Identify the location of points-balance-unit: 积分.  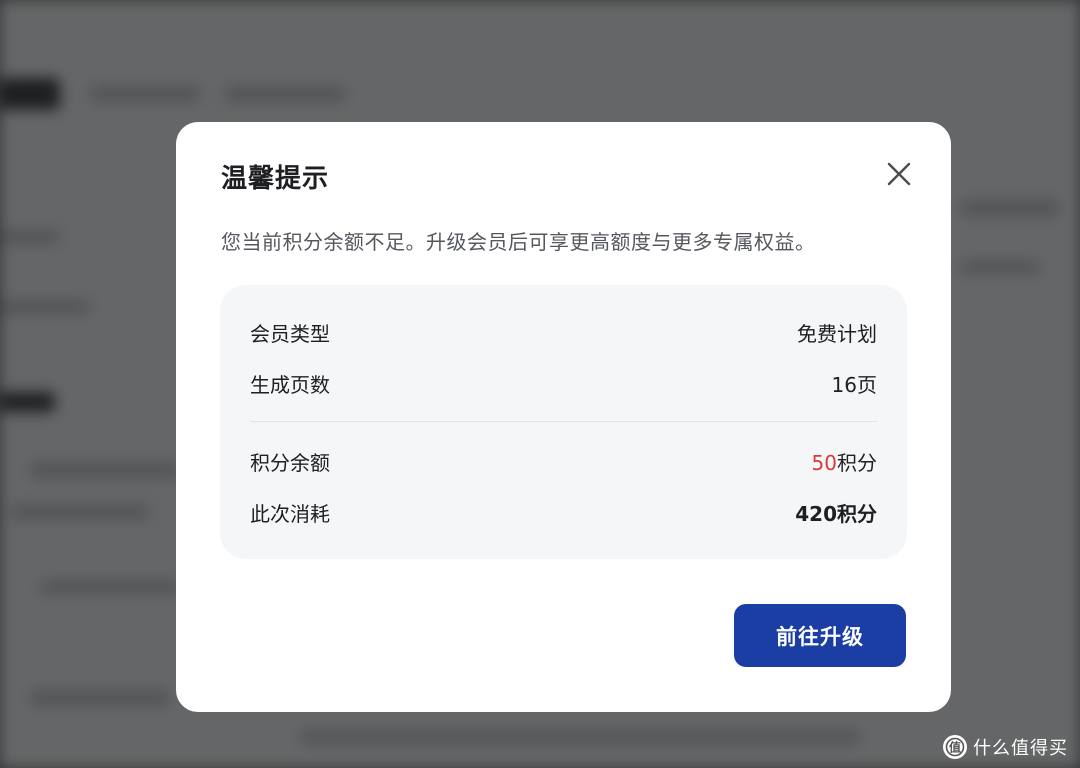
(857, 462).